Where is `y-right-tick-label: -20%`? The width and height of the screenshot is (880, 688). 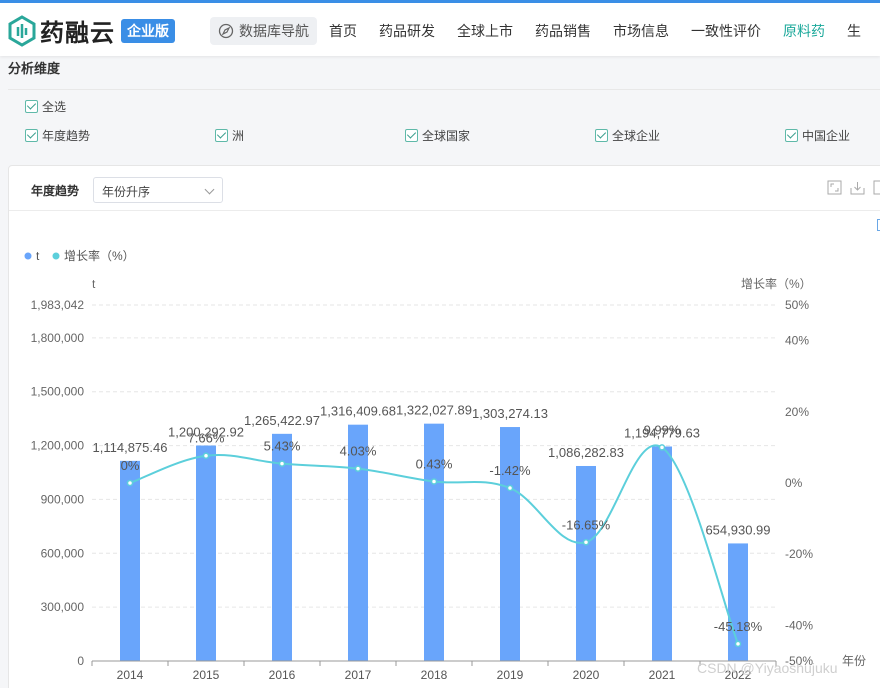
y-right-tick-label: -20% is located at coordinates (799, 554).